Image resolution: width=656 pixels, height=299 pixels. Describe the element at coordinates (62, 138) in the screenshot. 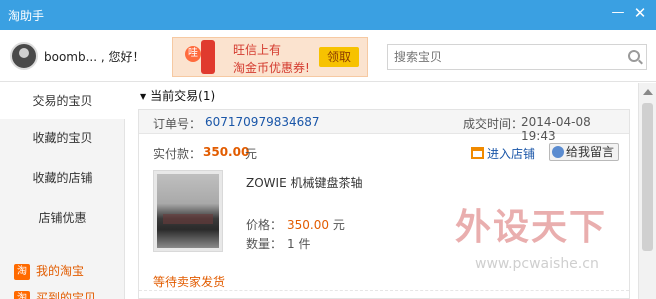

I see `sidebar-item-favorite-items: 收藏的宝贝` at that location.